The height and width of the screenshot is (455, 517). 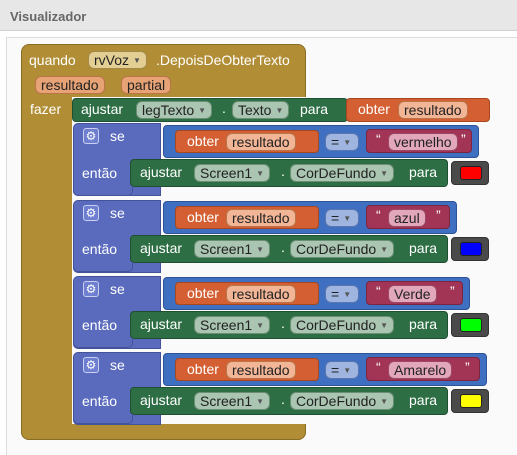 What do you see at coordinates (420, 370) in the screenshot?
I see `text-value: Amarelo` at bounding box center [420, 370].